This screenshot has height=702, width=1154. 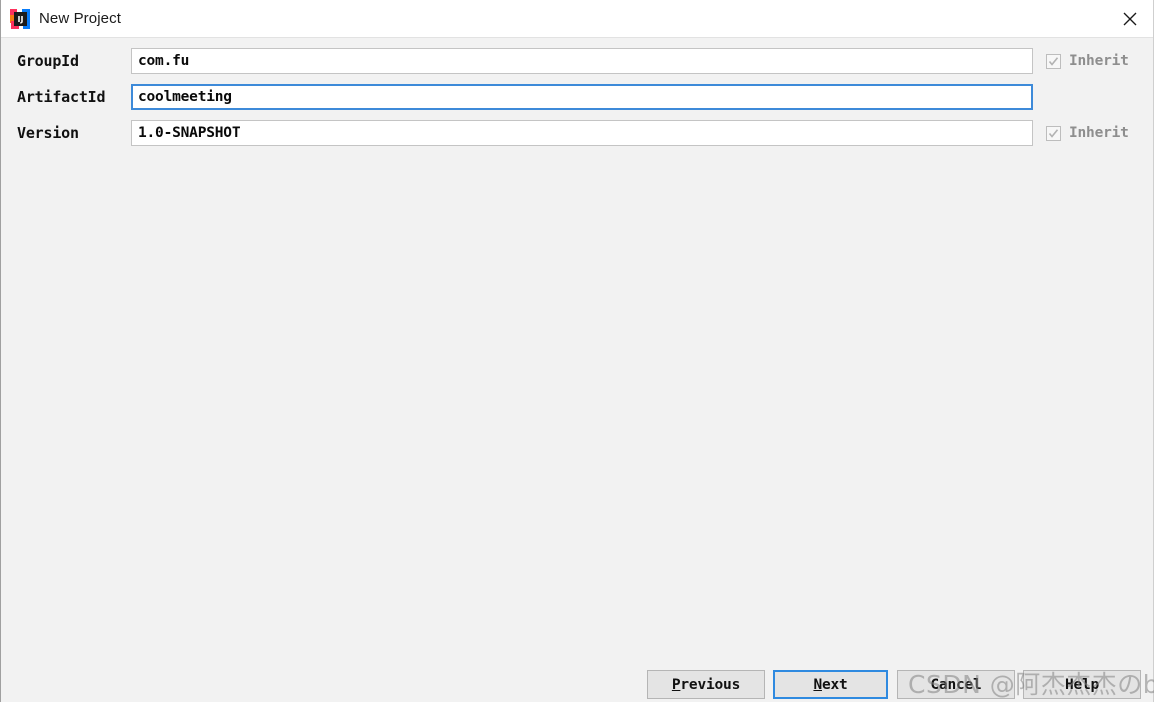 I want to click on form-row-artifactid: ArtifactId, so click(x=577, y=97).